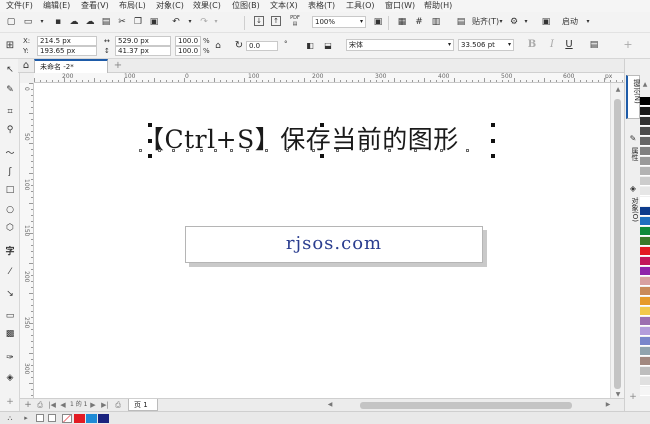  I want to click on cut-icon: ✂, so click(122, 22).